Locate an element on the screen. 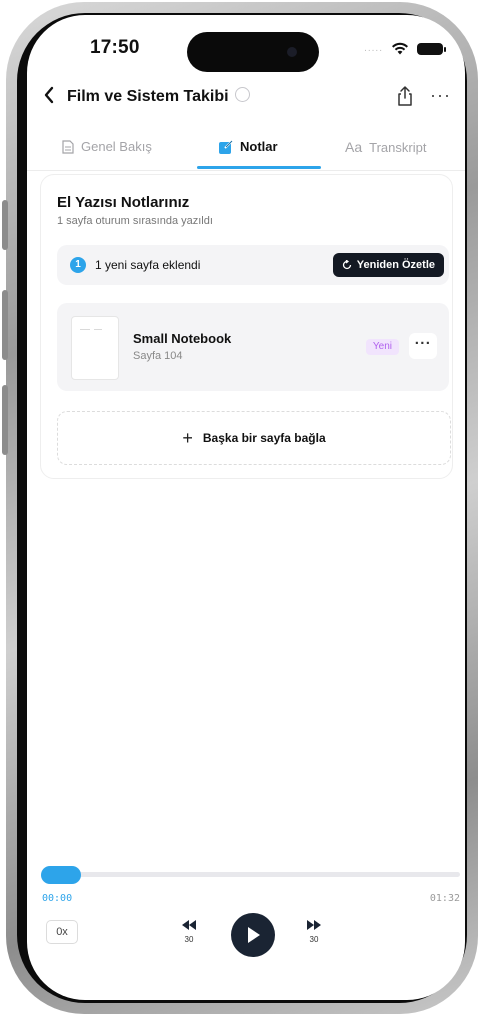 The image size is (483, 1017). tab-overview: Genel Bakış is located at coordinates (107, 146).